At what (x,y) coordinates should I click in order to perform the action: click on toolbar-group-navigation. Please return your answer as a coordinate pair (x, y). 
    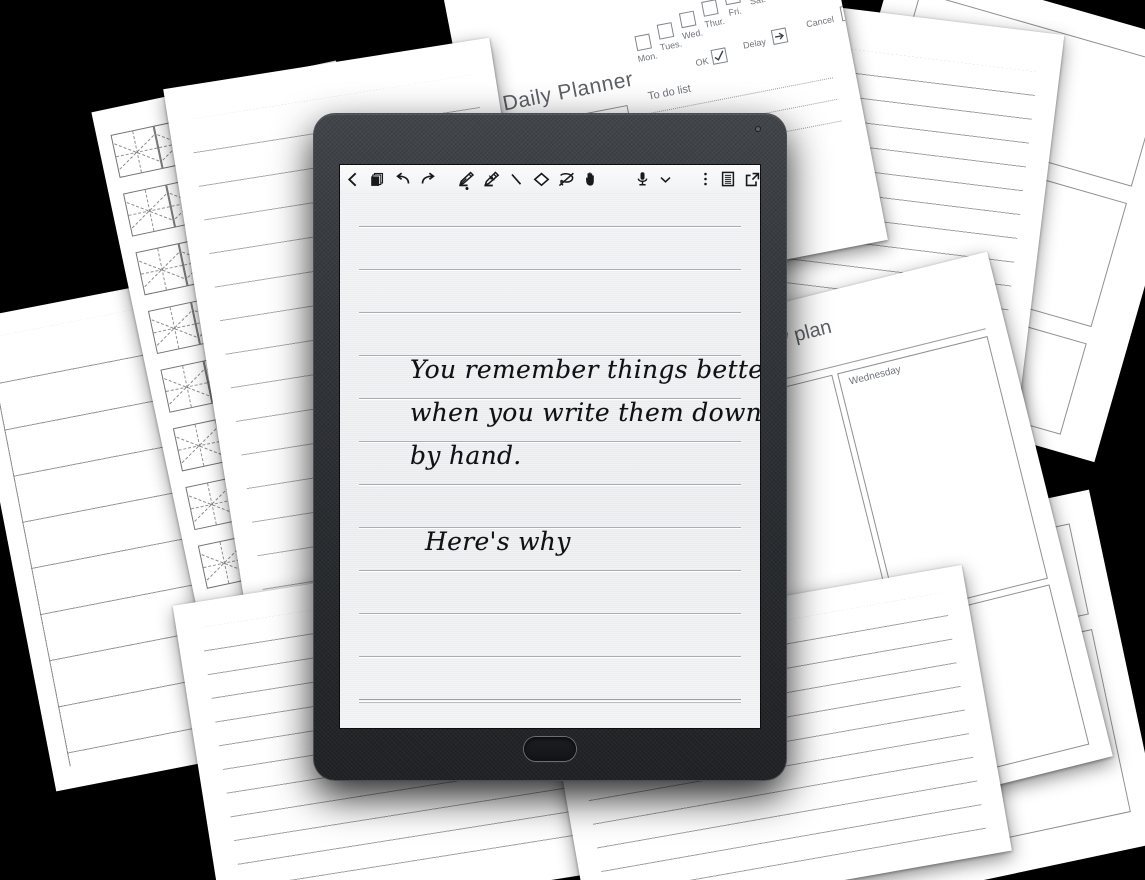
    Looking at the image, I should click on (390, 179).